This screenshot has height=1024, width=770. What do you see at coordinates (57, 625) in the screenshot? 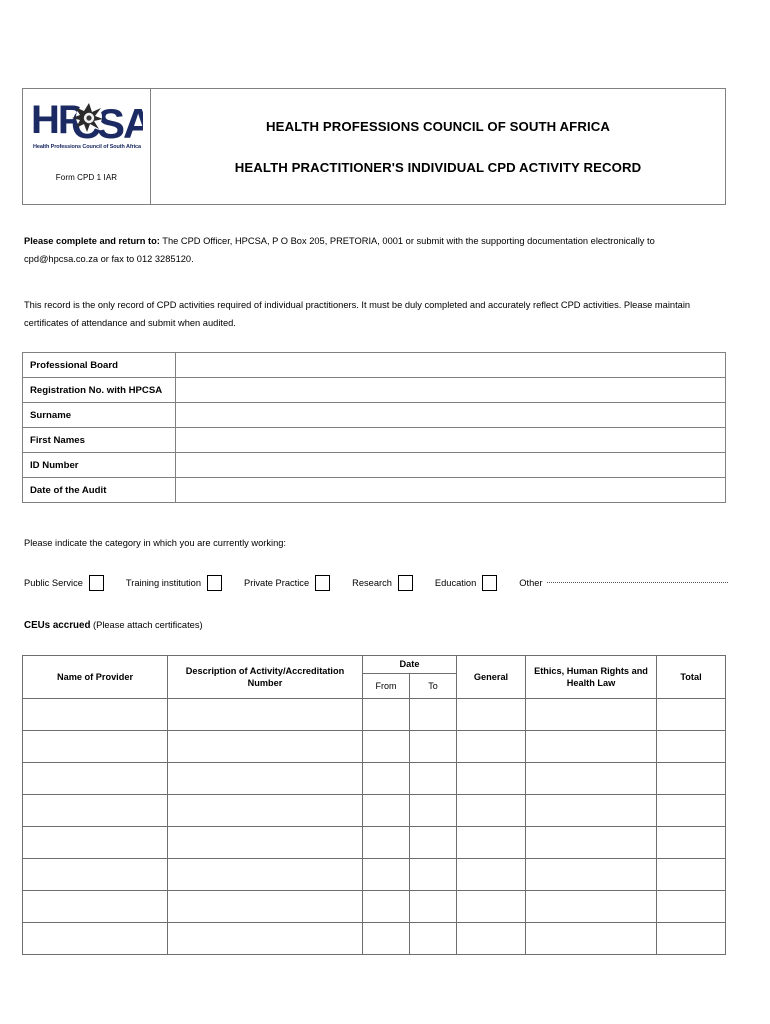
I see `ceus-heading-bold: CEUs accrued` at bounding box center [57, 625].